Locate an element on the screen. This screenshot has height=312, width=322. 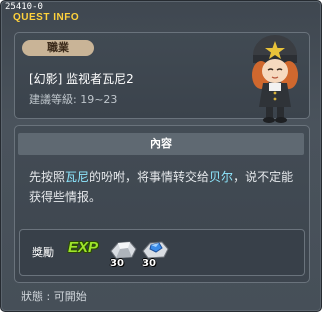
exp-icon: EXP is located at coordinates (83, 247).